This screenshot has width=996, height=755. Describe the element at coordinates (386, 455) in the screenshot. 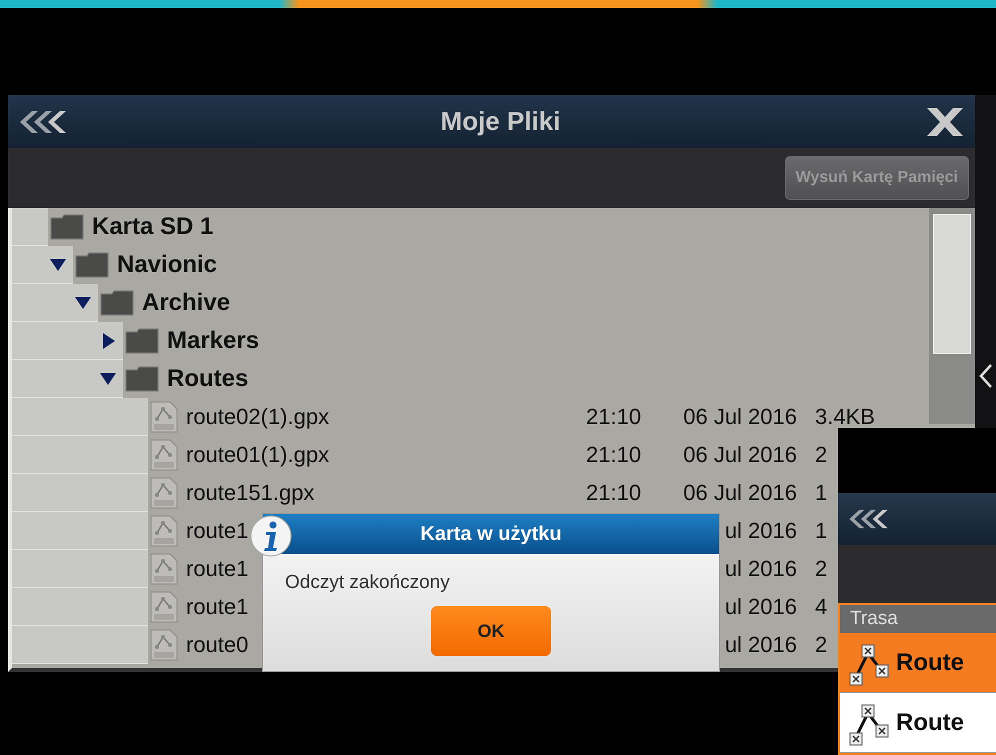

I see `file-name: route01(1).gpx` at that location.